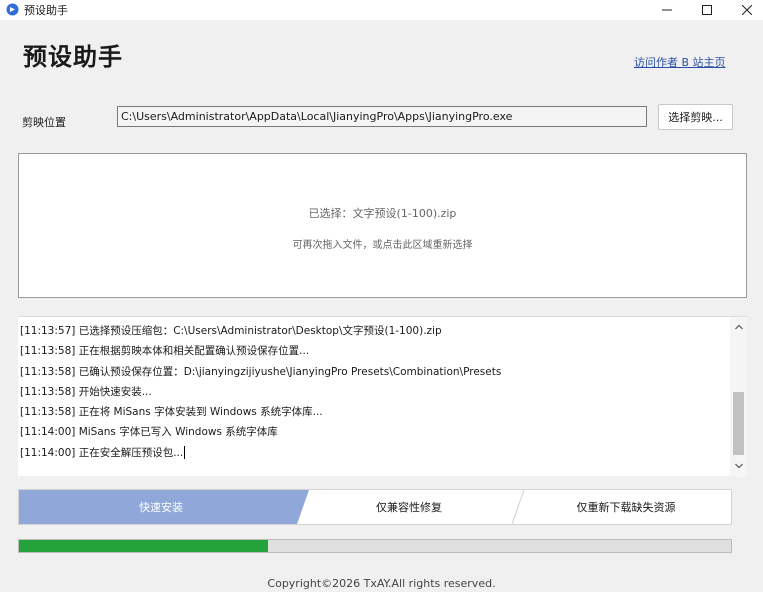 Image resolution: width=763 pixels, height=592 pixels. I want to click on progress-fill, so click(144, 546).